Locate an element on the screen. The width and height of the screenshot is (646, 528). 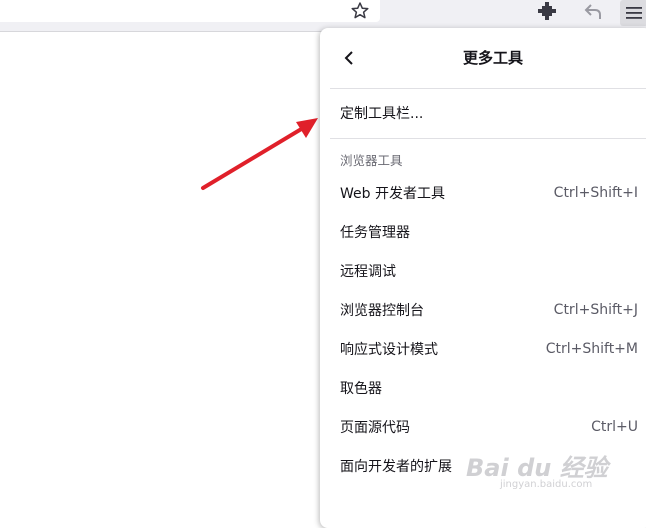
menu-item-page-source: 页面源代码 Ctrl+U is located at coordinates (489, 427).